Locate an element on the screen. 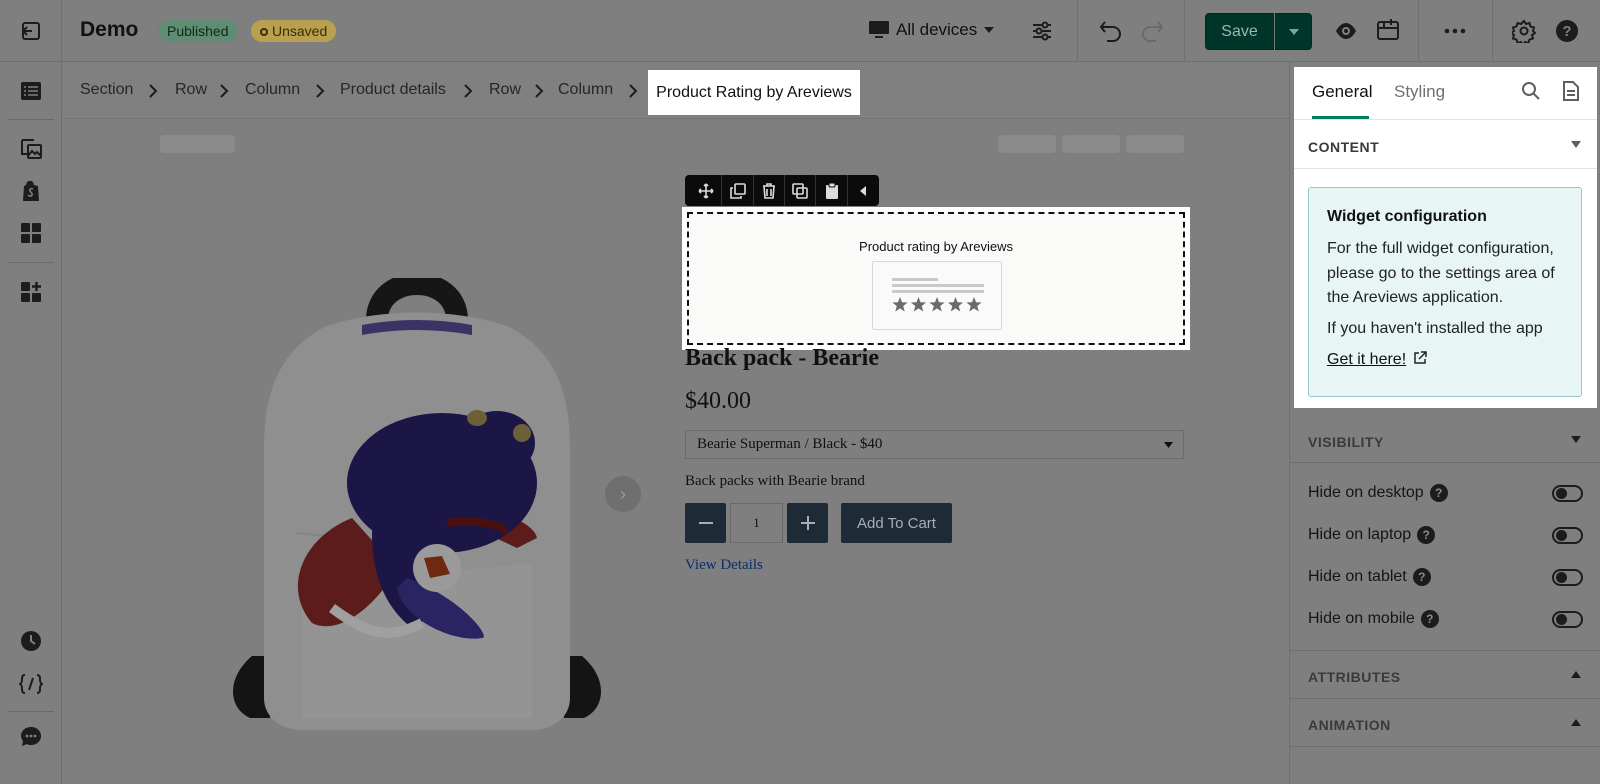 Image resolution: width=1600 pixels, height=784 pixels. quantity-increase-button is located at coordinates (807, 523).